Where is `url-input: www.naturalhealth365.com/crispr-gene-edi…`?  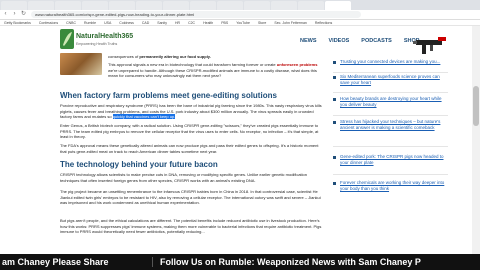
url-input: www.naturalhealth365.com/crispr-gene-edi… is located at coordinates (196, 14).